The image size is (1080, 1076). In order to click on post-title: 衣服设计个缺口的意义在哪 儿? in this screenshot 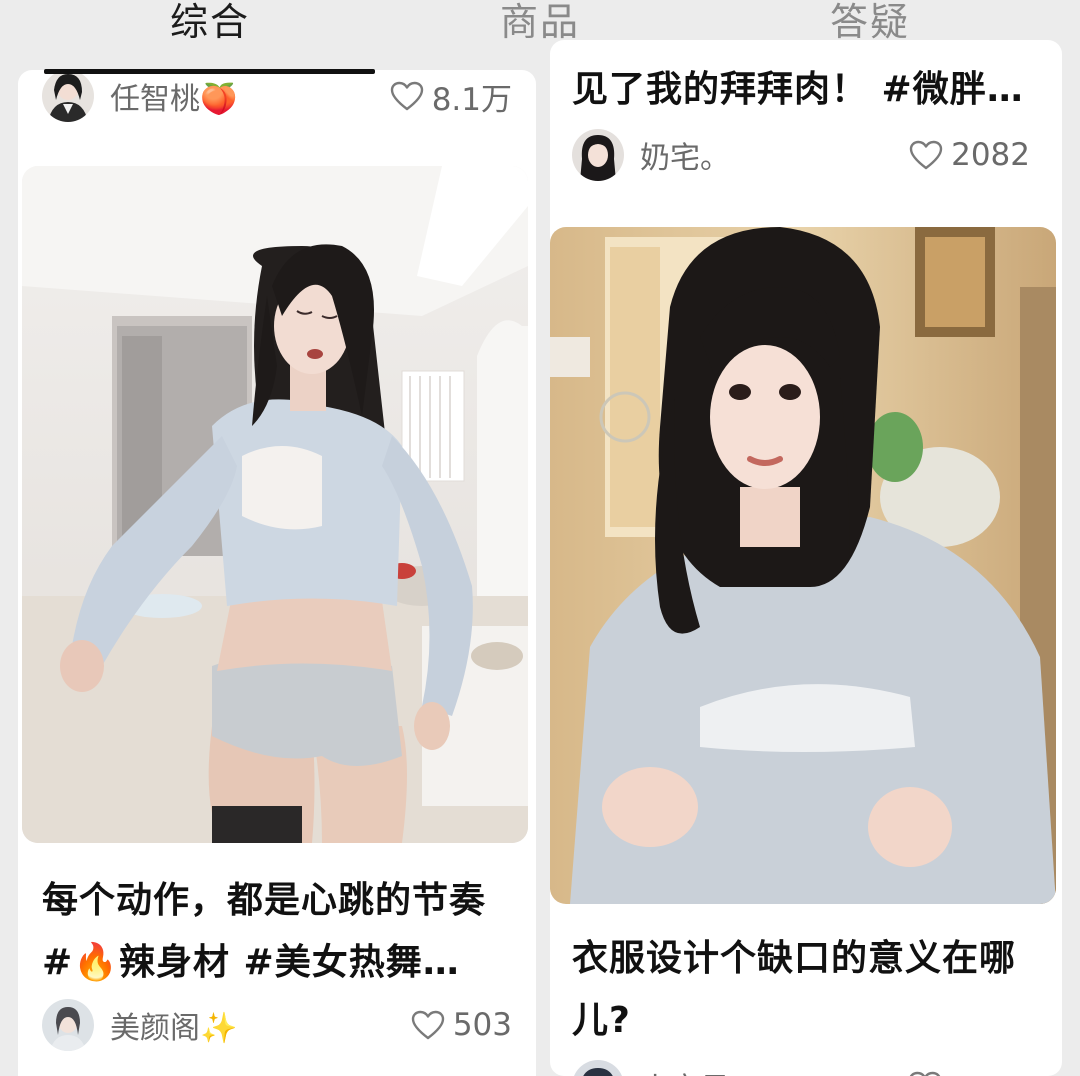, I will do `click(812, 990)`.